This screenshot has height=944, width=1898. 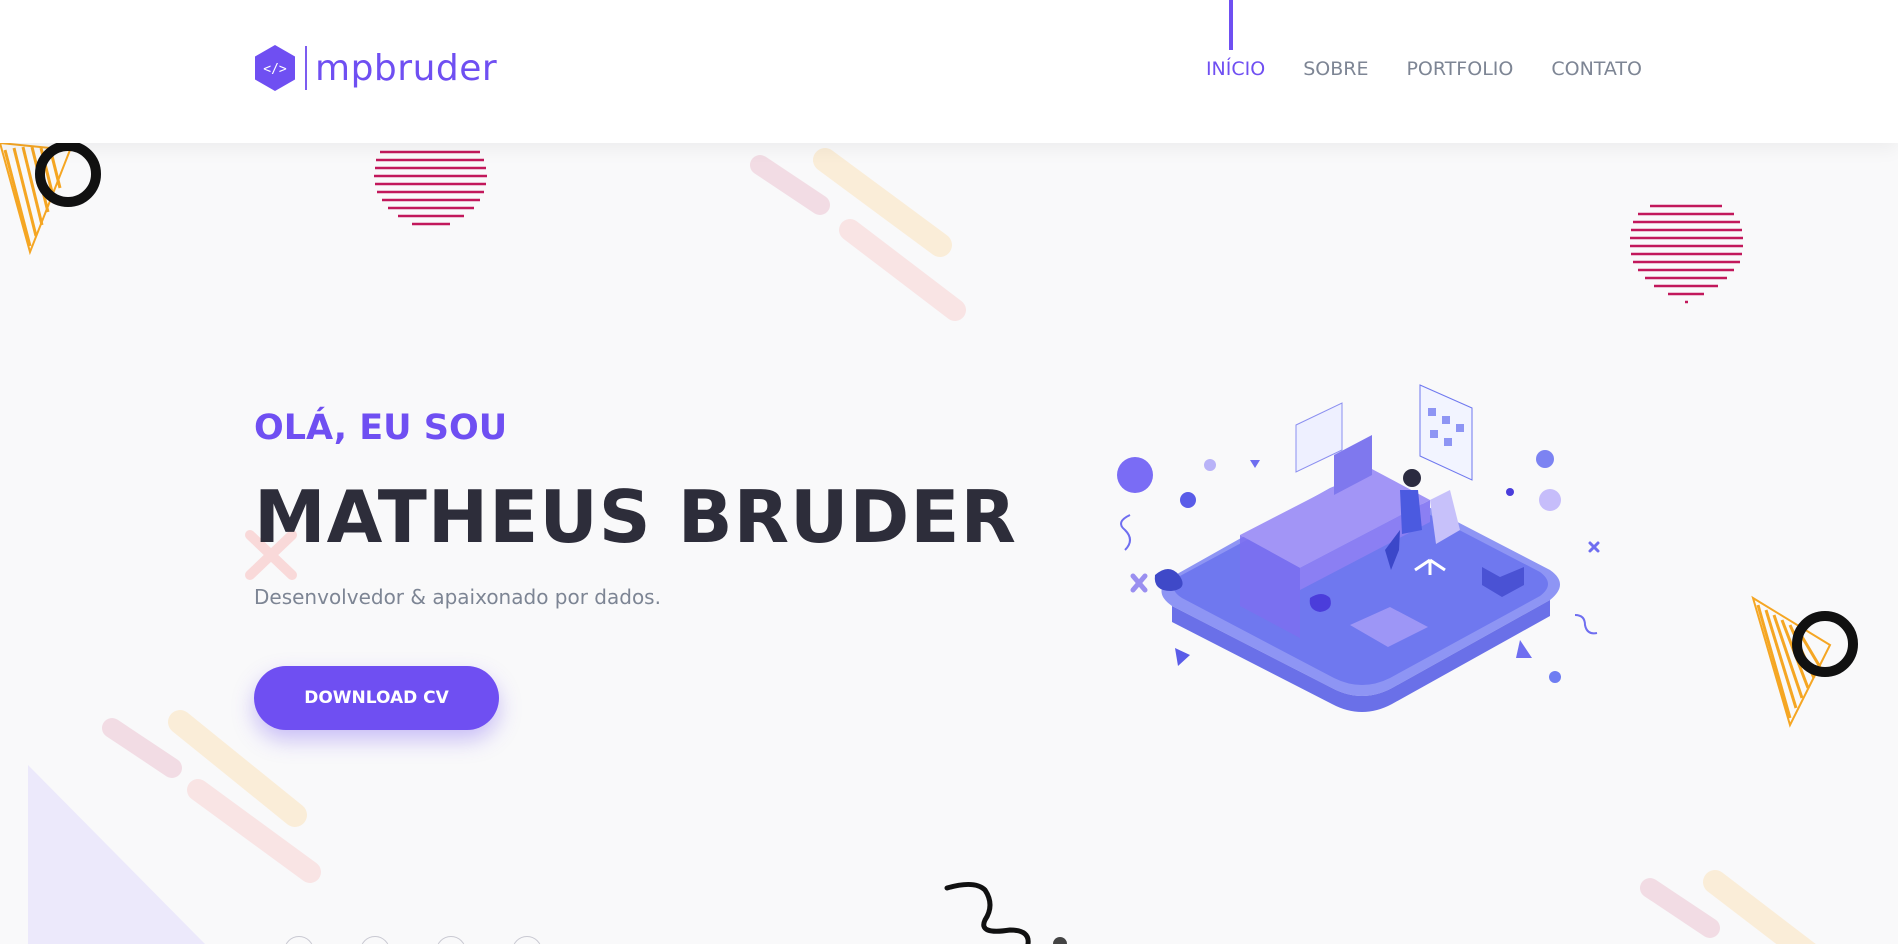 I want to click on faded-pills-top, so click(x=858, y=234).